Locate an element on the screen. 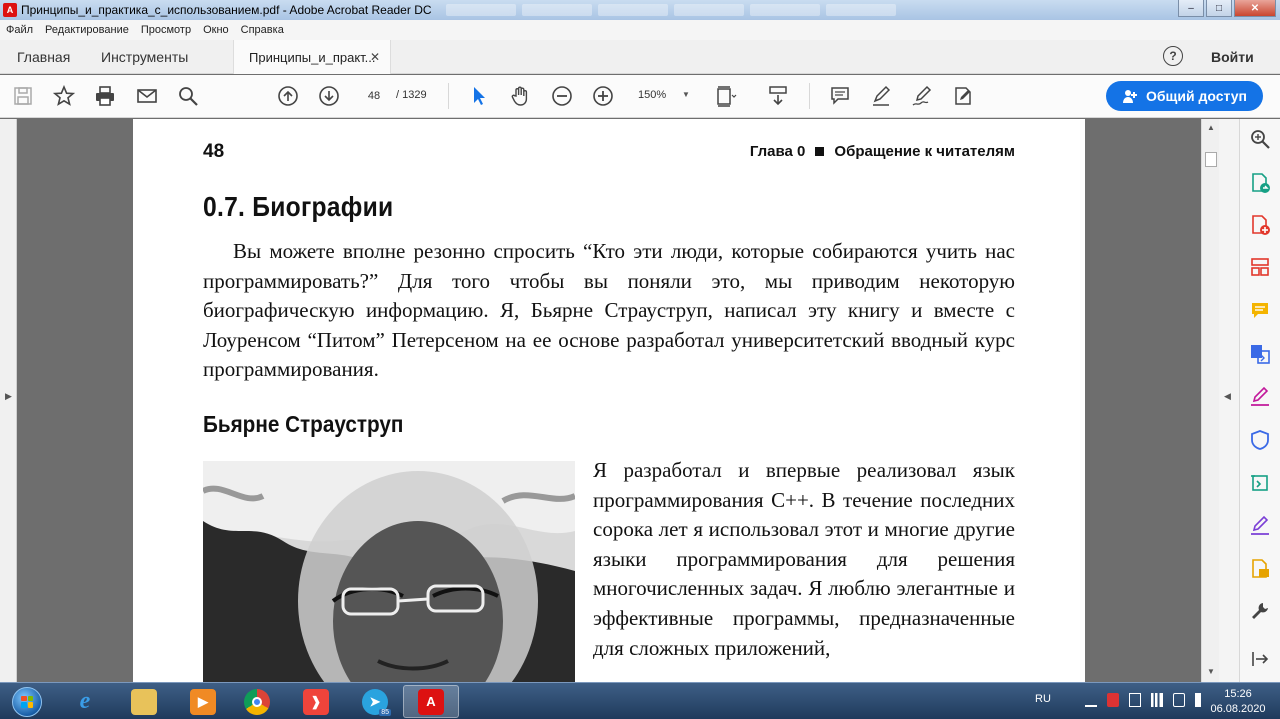 This screenshot has height=719, width=1280. taskbar-anydesk: ❱ is located at coordinates (316, 701).